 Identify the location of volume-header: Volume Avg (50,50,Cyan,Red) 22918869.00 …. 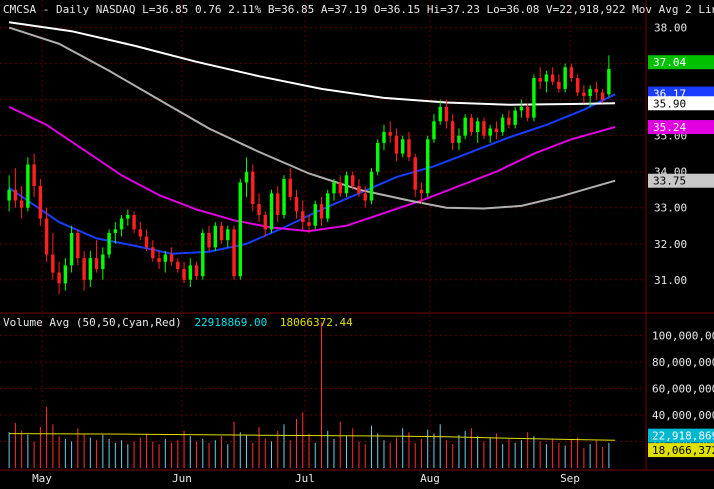
(178, 322).